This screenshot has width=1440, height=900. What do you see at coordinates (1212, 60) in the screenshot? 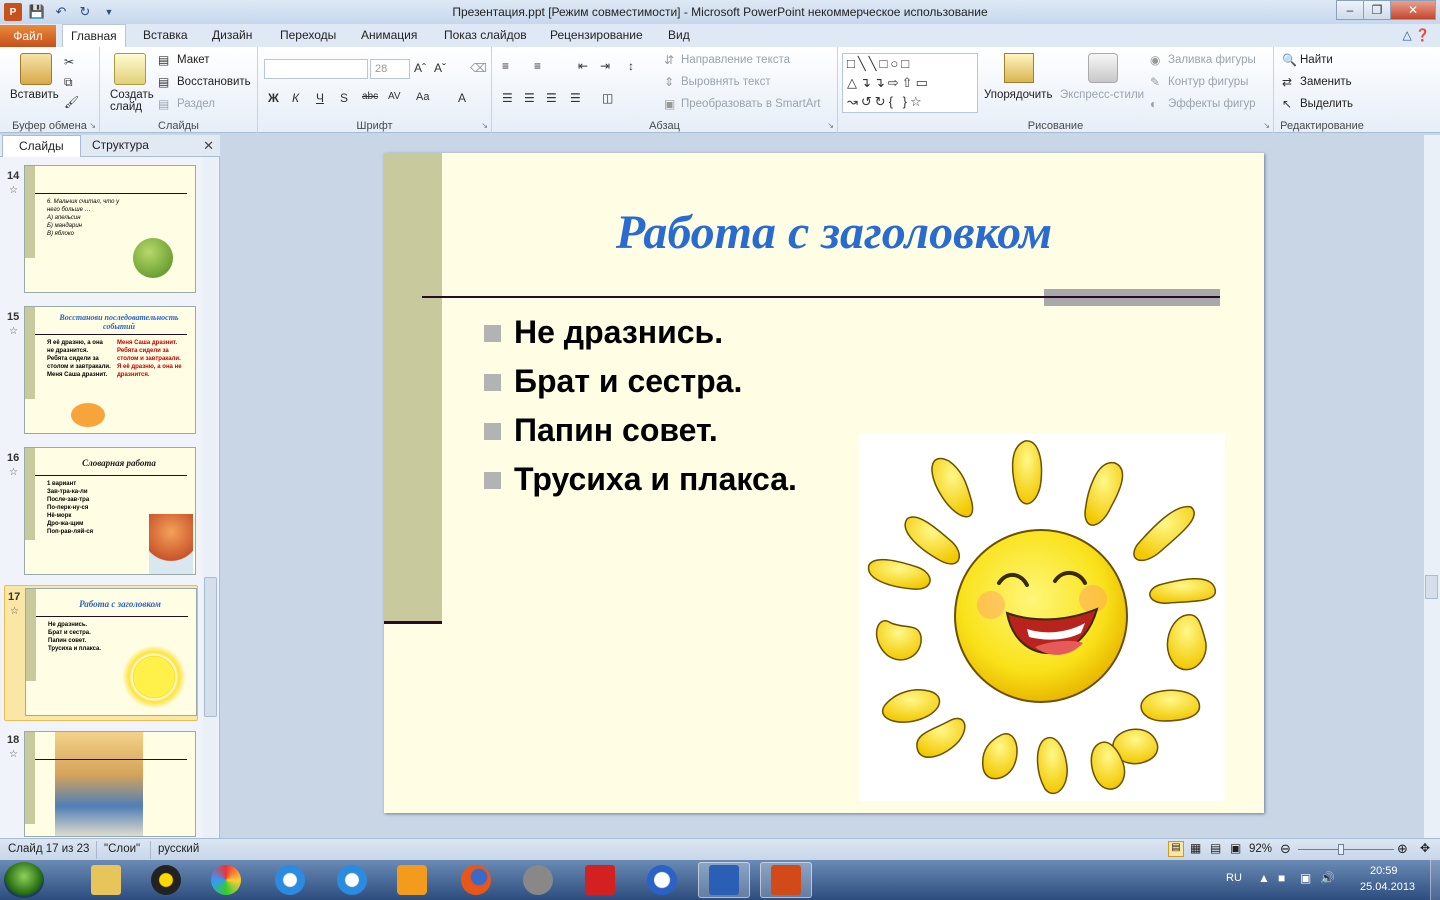
I see `shape-fill-button: Заливка фигуры` at bounding box center [1212, 60].